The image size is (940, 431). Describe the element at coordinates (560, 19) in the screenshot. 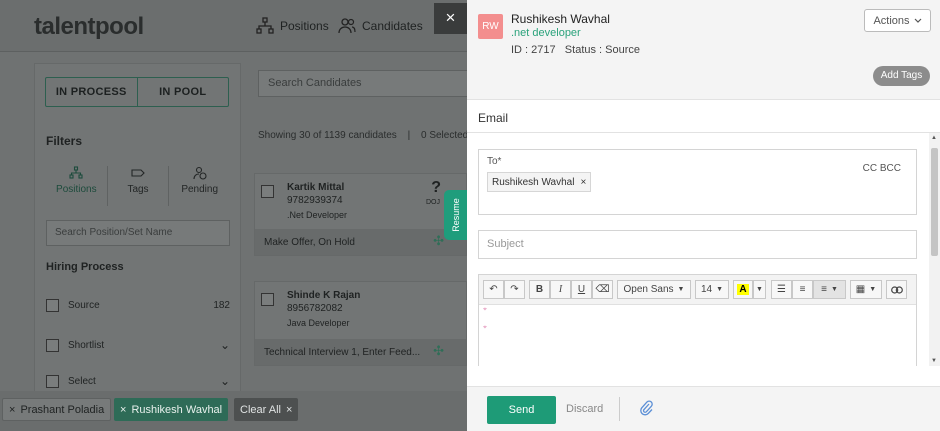

I see `candidate-name: Rushikesh Wavhal` at that location.